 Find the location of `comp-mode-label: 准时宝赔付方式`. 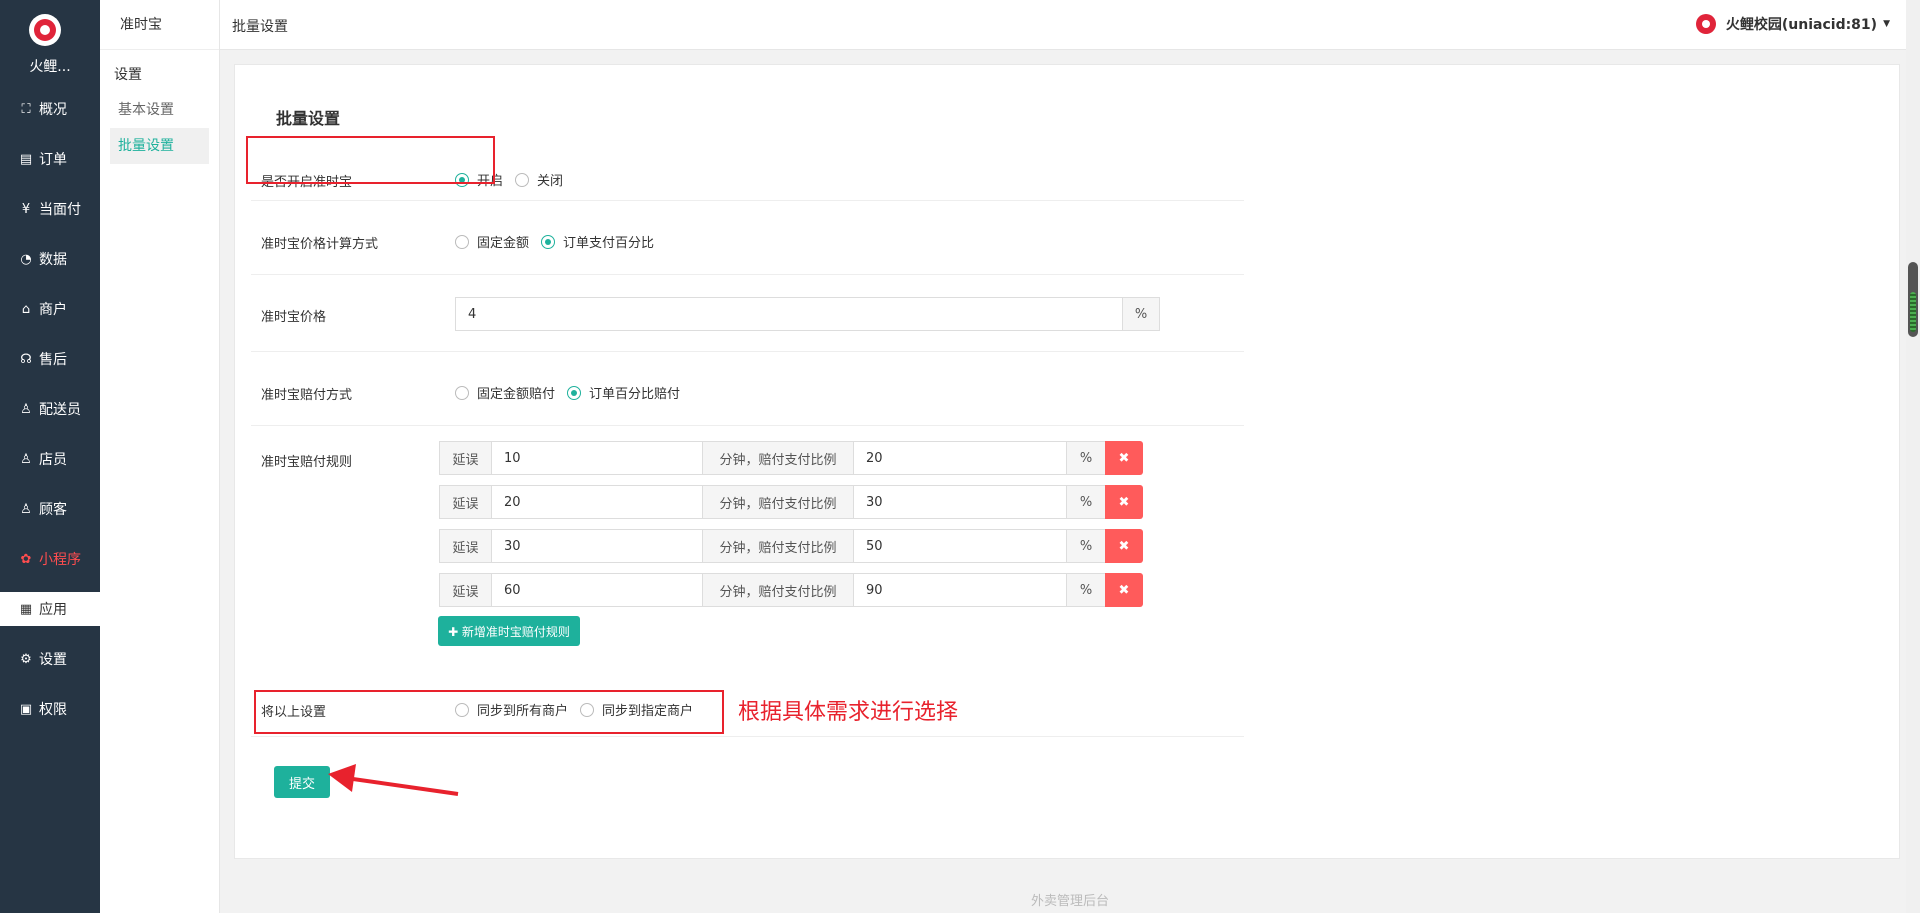

comp-mode-label: 准时宝赔付方式 is located at coordinates (307, 395).